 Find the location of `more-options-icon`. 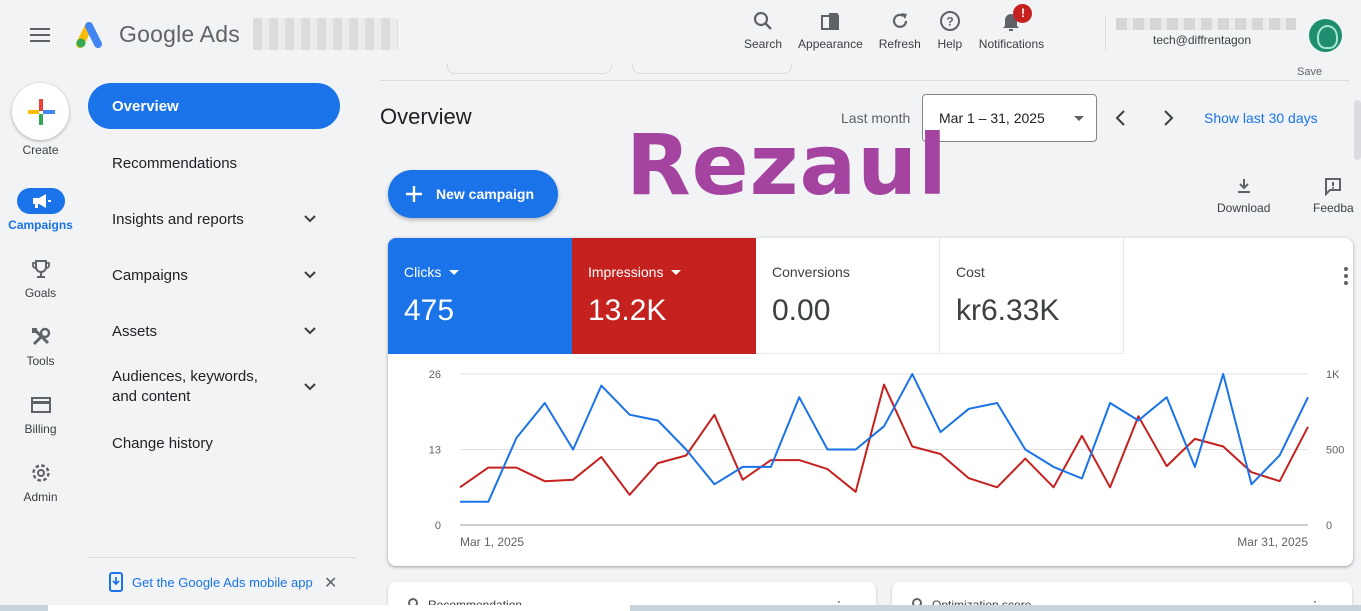

more-options-icon is located at coordinates (1346, 276).